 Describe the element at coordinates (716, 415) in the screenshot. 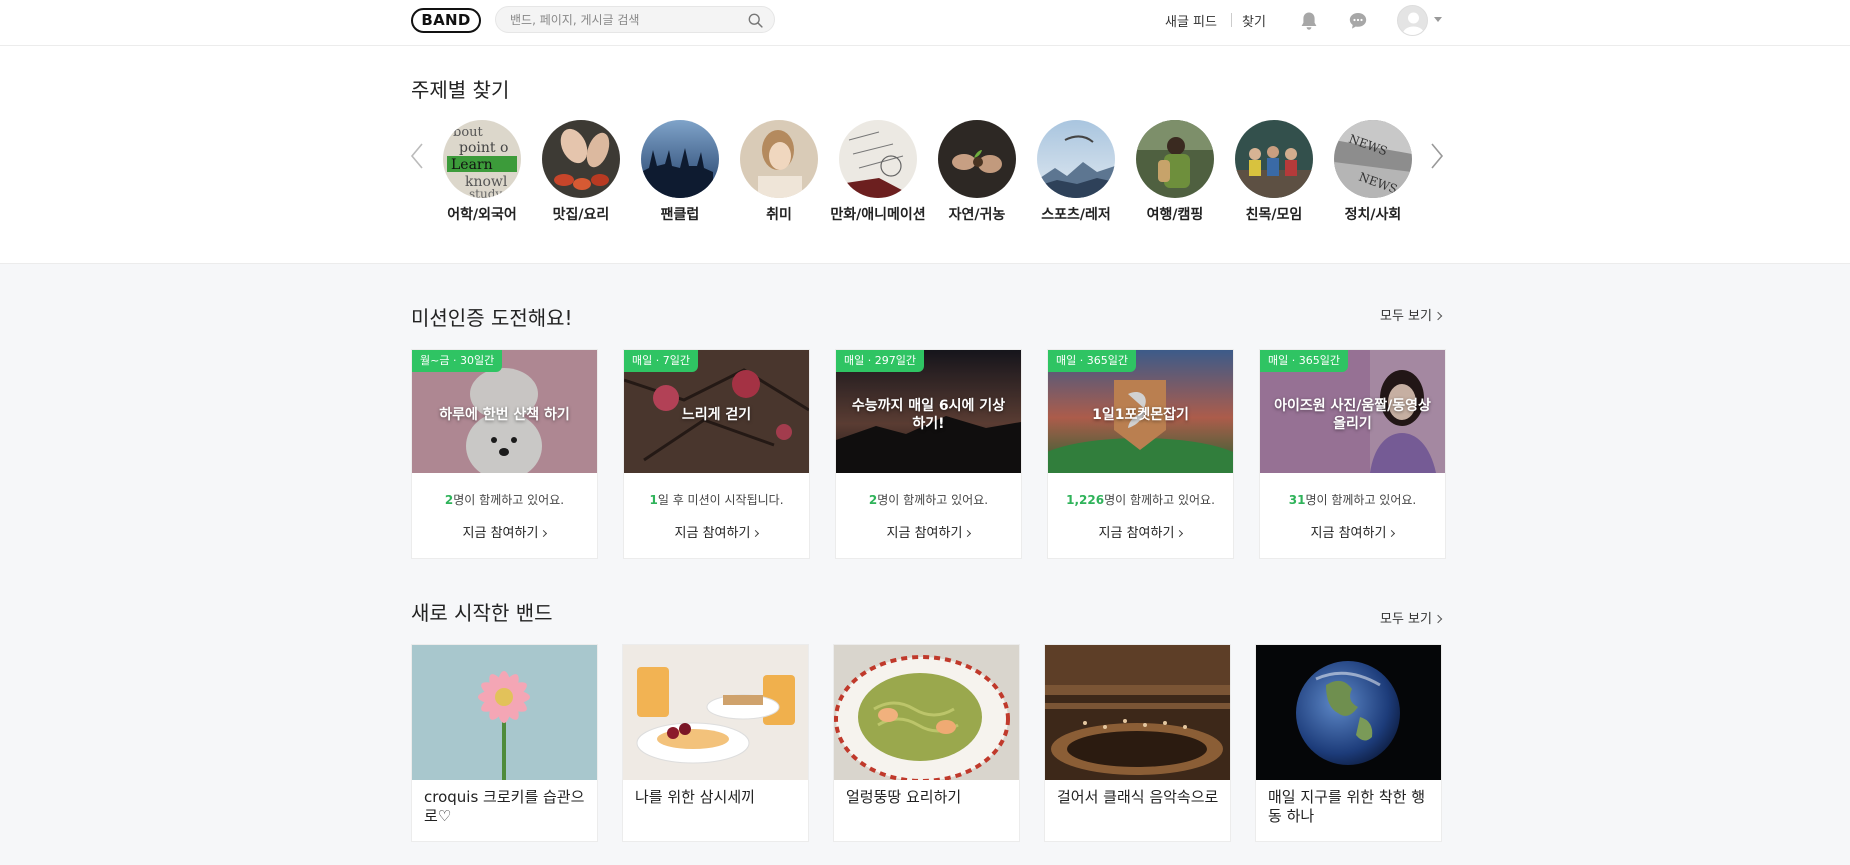

I see `mission-title: 느리게 걷기` at that location.